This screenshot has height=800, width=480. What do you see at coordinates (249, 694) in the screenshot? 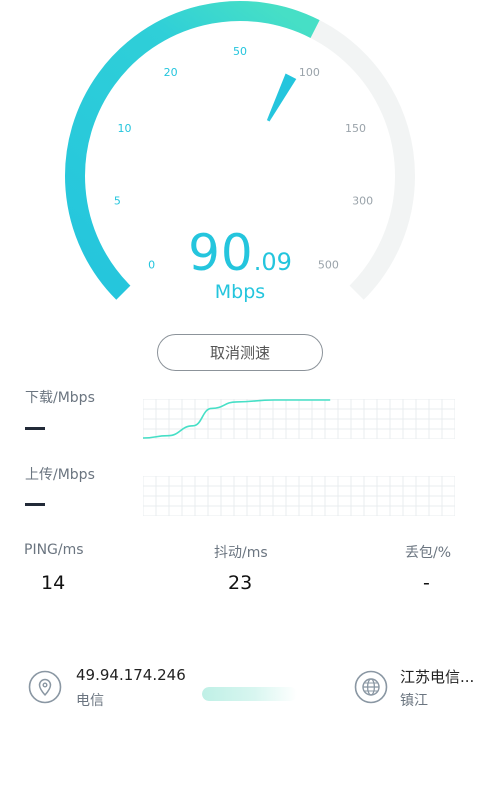
I see `test-progress-fill` at bounding box center [249, 694].